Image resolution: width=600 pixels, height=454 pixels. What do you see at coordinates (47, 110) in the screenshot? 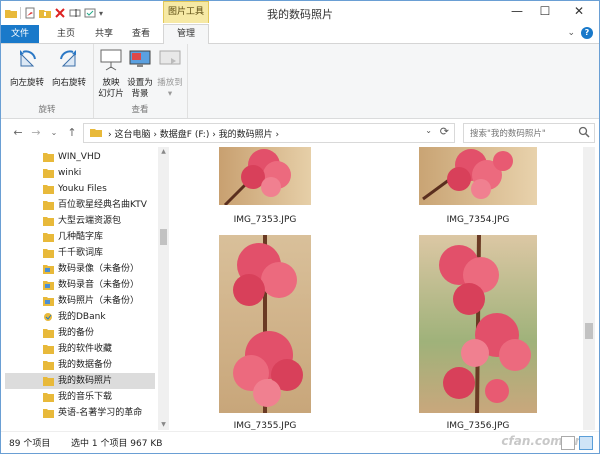
I see `rotate-group-label: 旋转` at bounding box center [47, 110].